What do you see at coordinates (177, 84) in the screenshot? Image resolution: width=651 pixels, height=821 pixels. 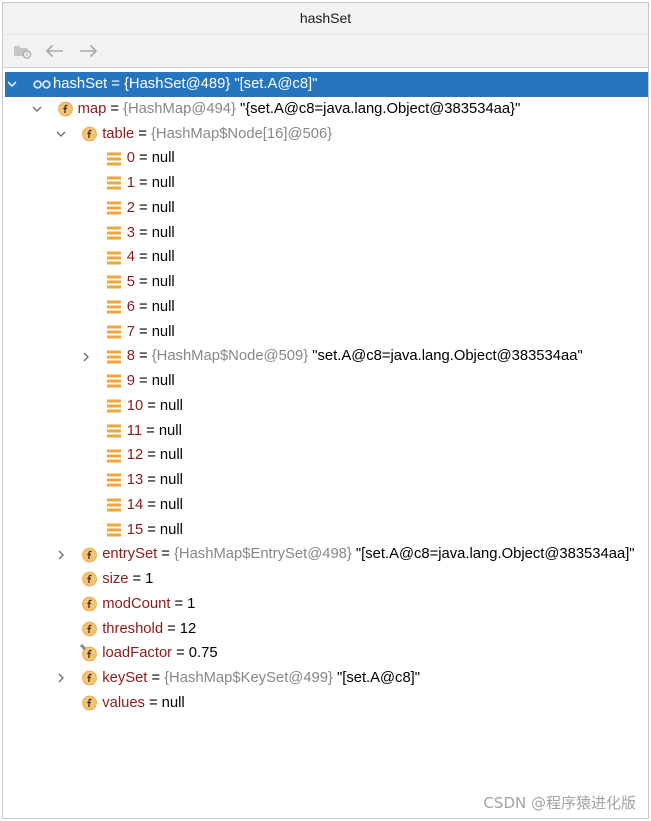 I see `object-type: {HashSet@489}` at bounding box center [177, 84].